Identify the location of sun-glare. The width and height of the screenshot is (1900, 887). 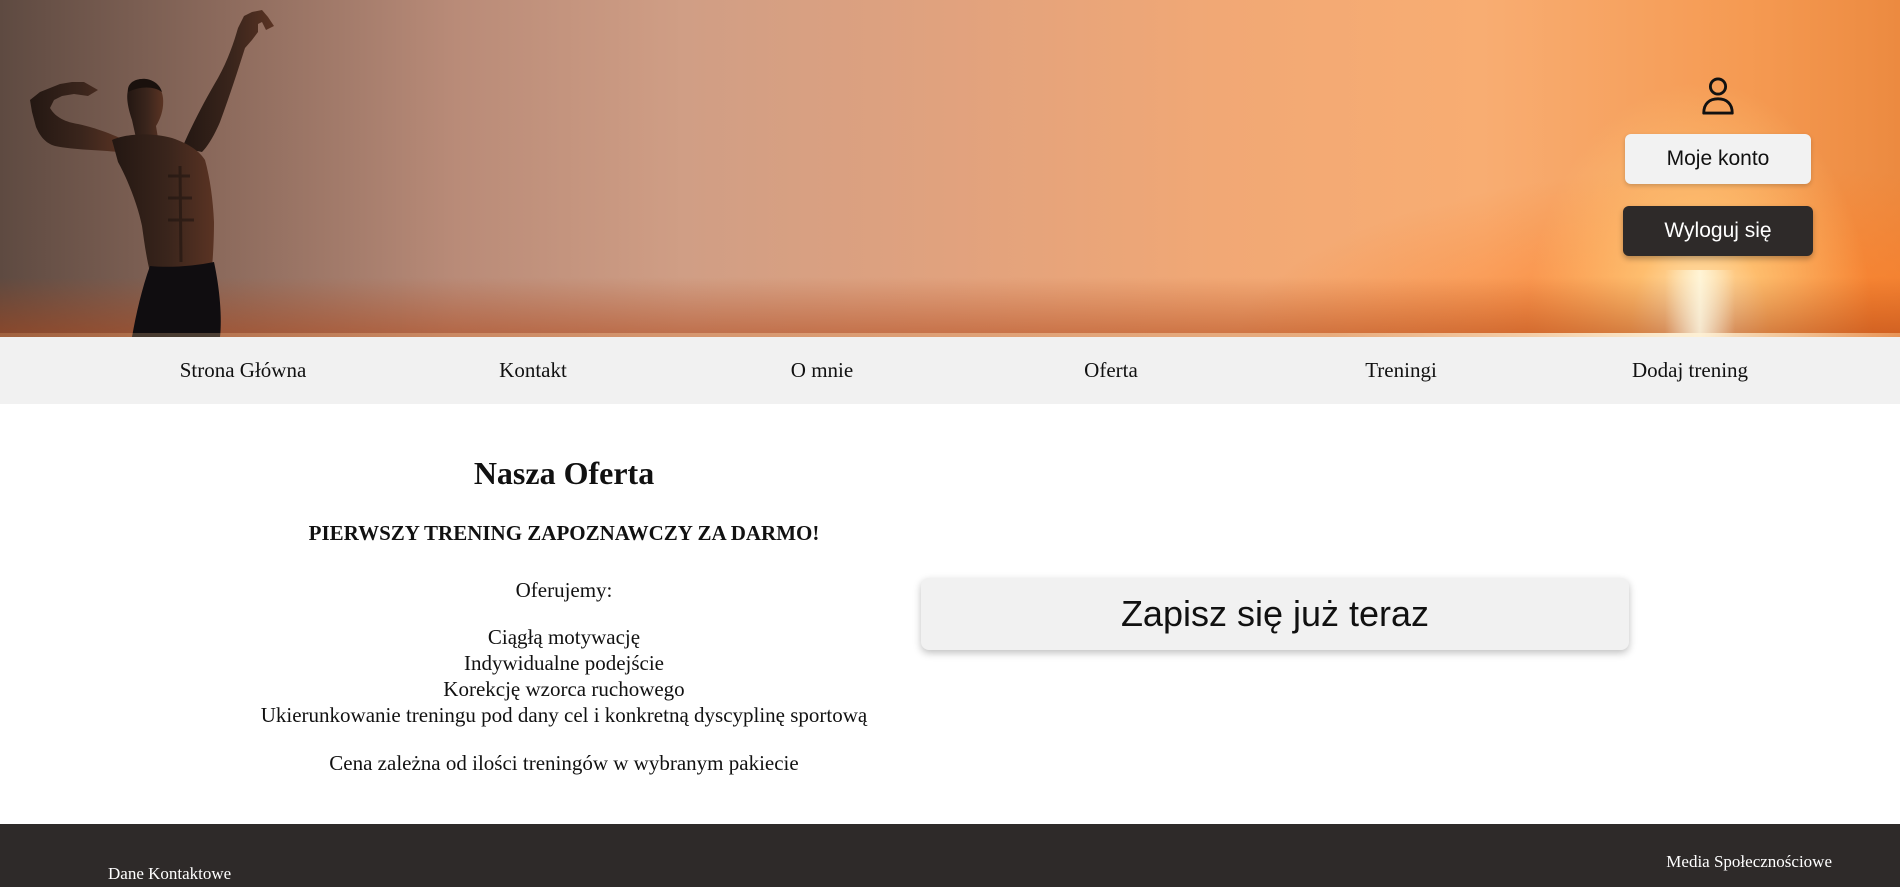
(1700, 303).